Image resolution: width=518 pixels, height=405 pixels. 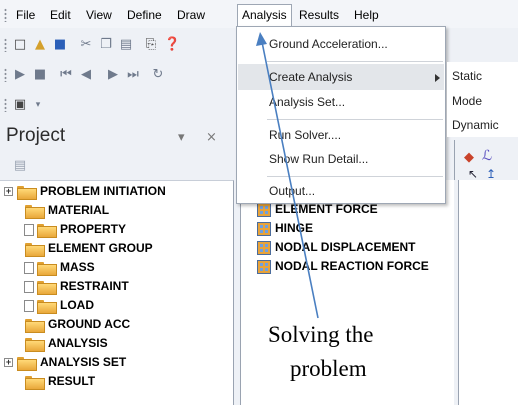 I want to click on tree-item-ground-acc: GROUND ACC, so click(x=77, y=325).